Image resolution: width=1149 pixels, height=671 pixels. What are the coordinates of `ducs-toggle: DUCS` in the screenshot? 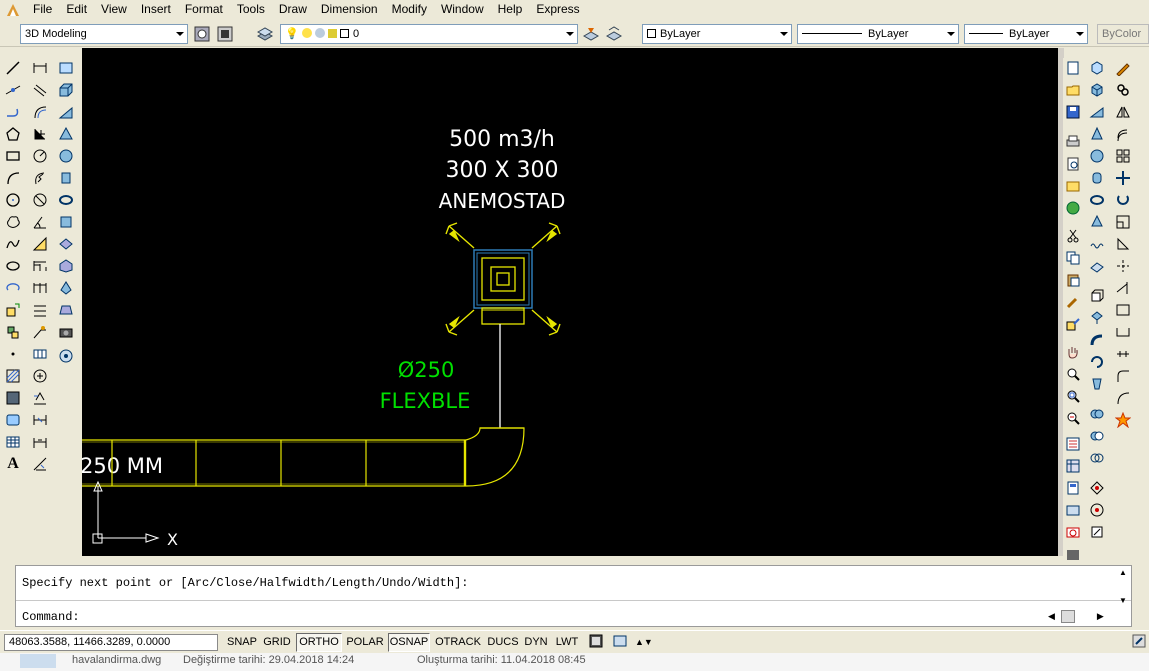 It's located at (503, 642).